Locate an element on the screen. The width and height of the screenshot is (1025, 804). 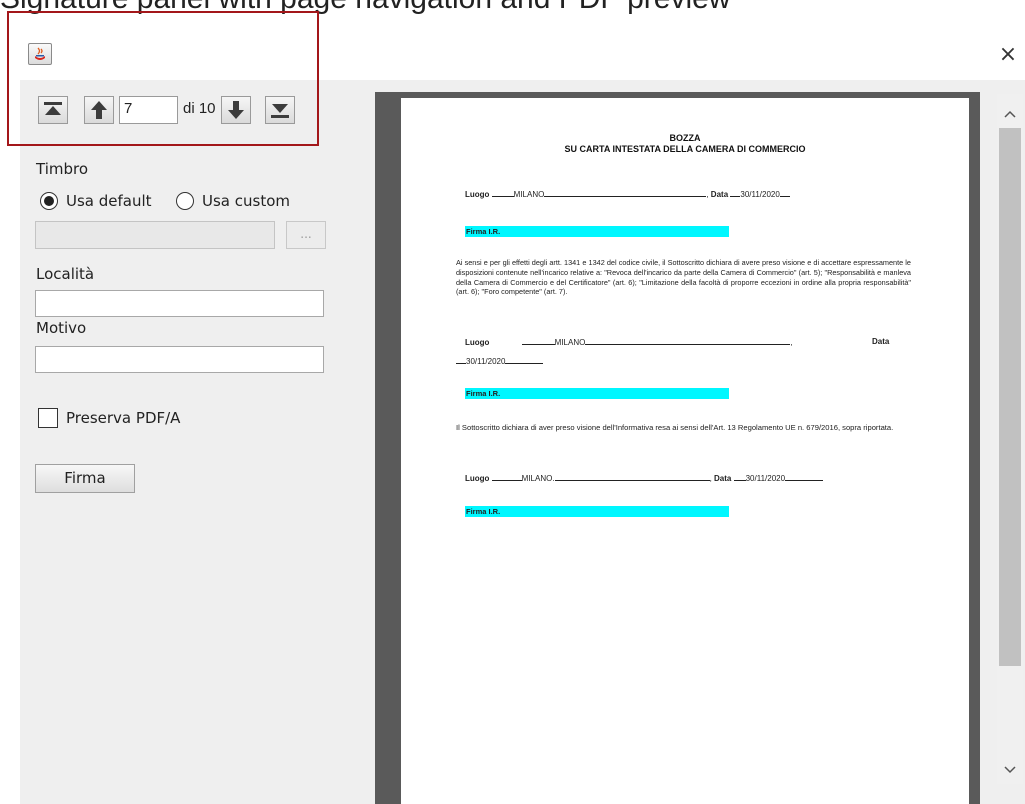
doc-place-date-row-3: Luogo MILANO., Data 30/11/2020 is located at coordinates (644, 478).